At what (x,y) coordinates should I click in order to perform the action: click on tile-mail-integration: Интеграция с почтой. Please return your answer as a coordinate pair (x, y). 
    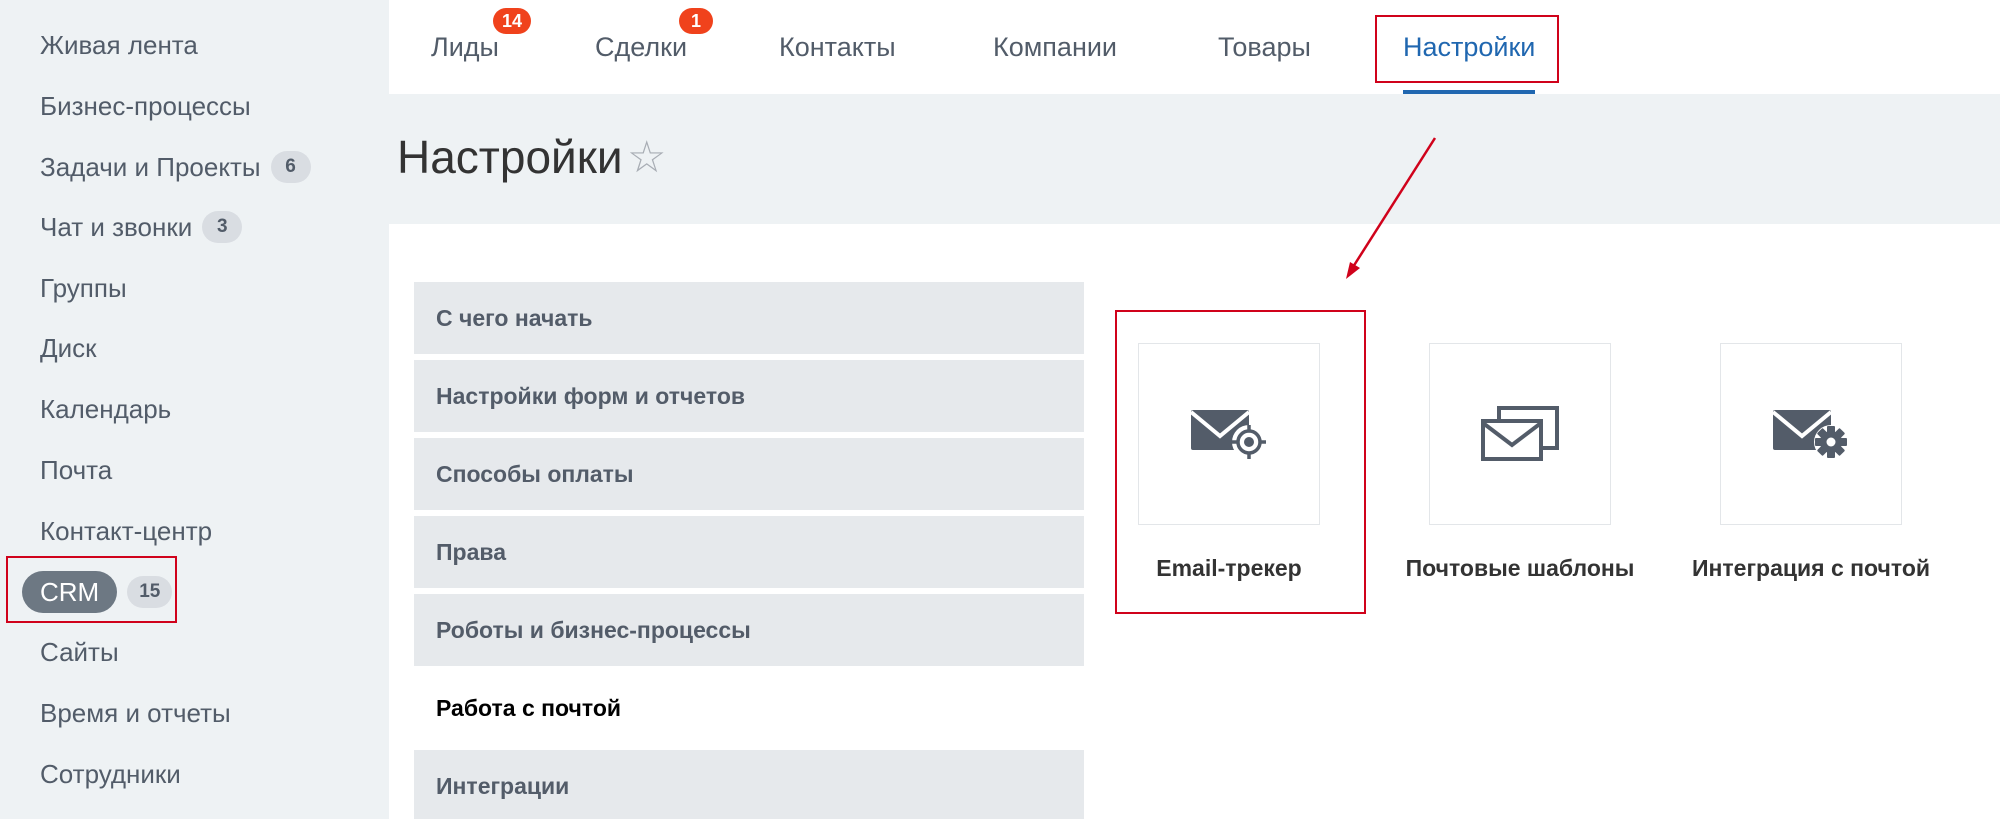
    Looking at the image, I should click on (1811, 463).